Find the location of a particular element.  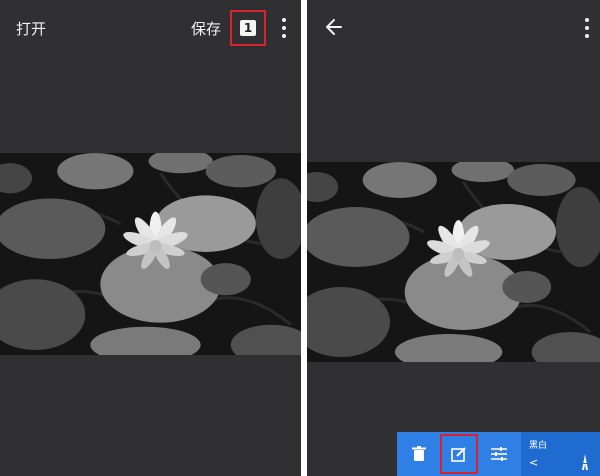

edit-highlight-box is located at coordinates (459, 454).